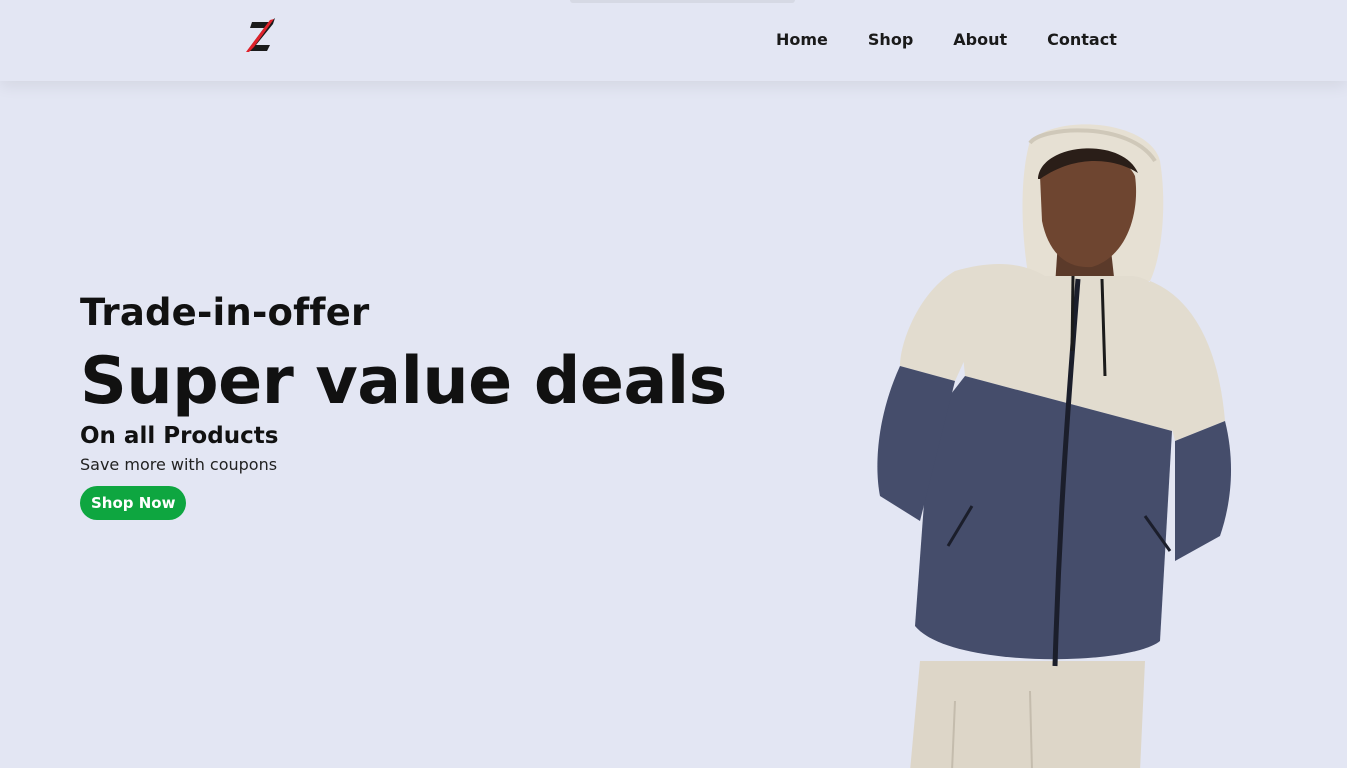 Image resolution: width=1347 pixels, height=768 pixels. I want to click on nav-home: Home, so click(802, 39).